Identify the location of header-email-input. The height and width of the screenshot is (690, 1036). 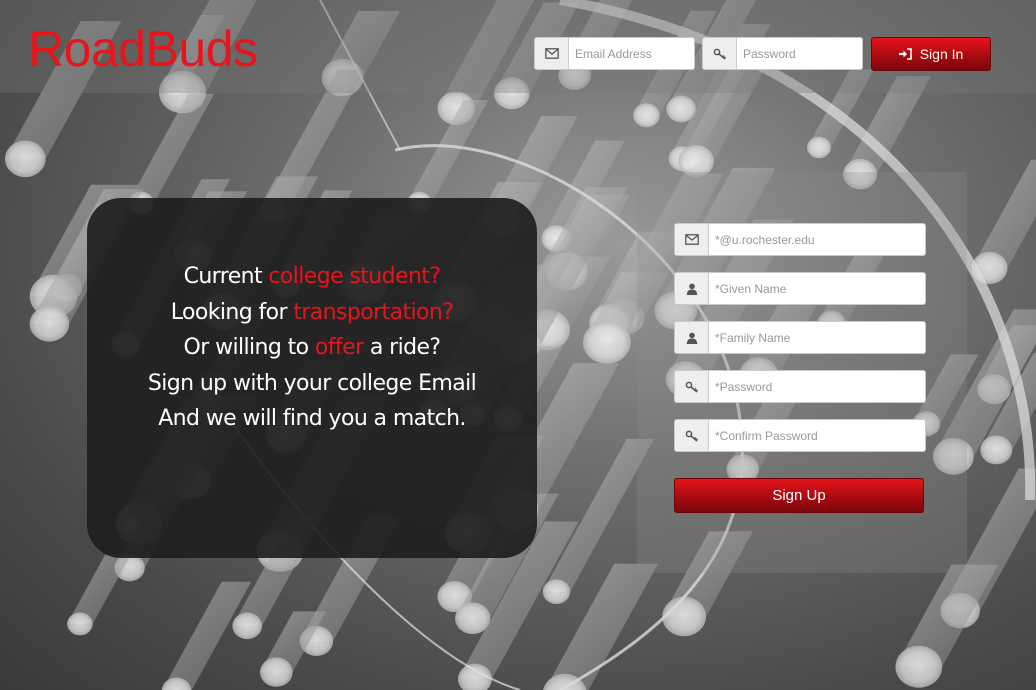
(631, 53).